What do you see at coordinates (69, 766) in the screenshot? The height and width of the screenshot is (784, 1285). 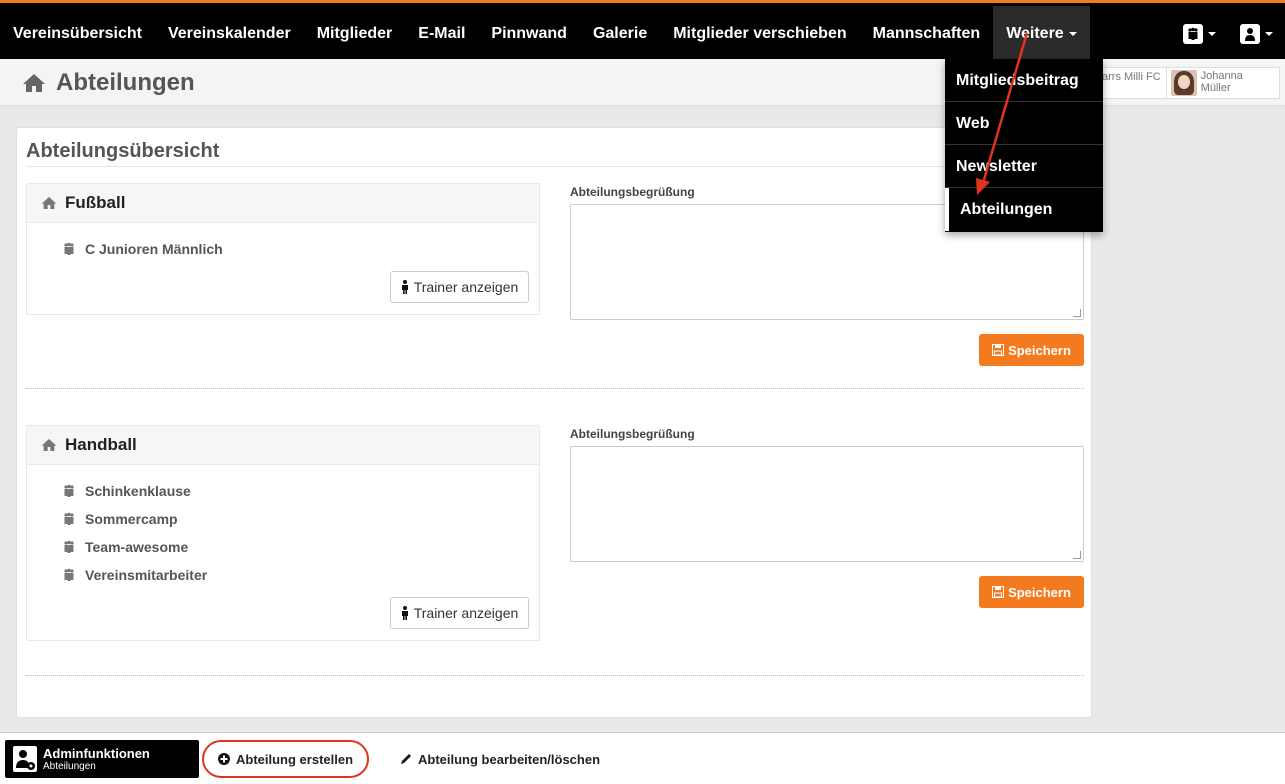 I see `admin-subtitle: Abteilungen` at bounding box center [69, 766].